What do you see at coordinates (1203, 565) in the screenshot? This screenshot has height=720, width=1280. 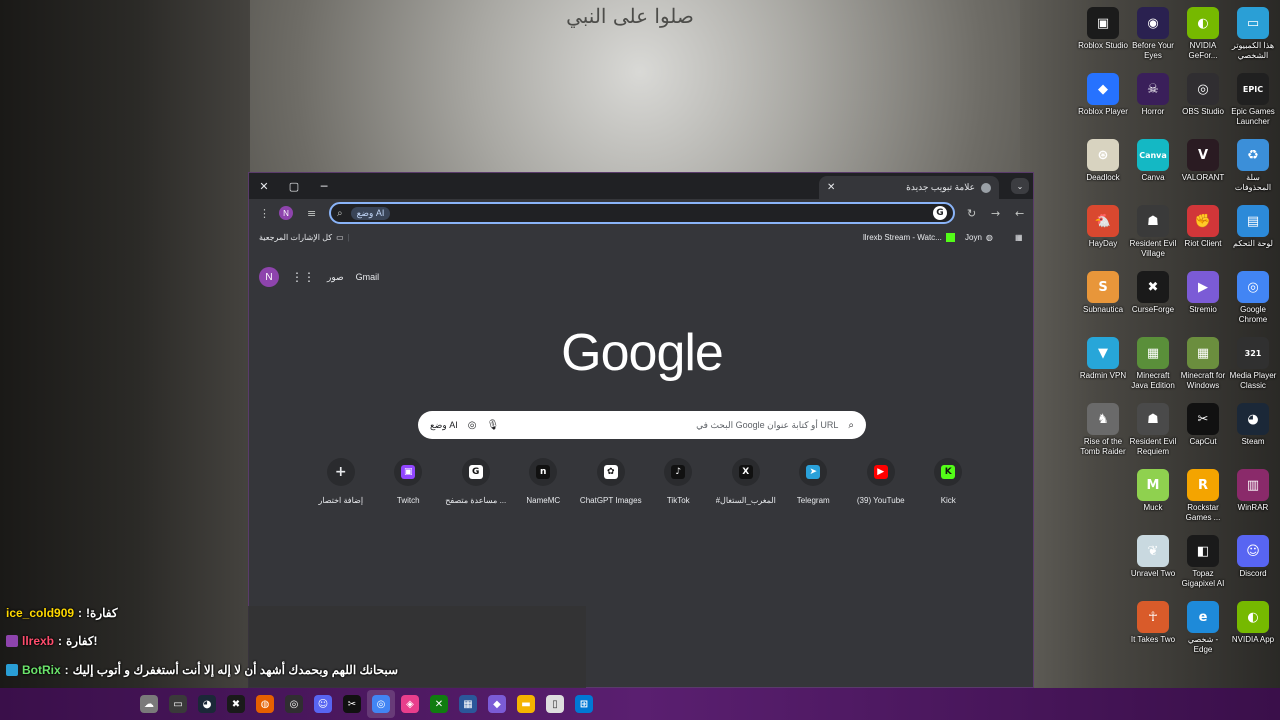 I see `desktop-icon: ◧ Topaz Gigapixel AI` at bounding box center [1203, 565].